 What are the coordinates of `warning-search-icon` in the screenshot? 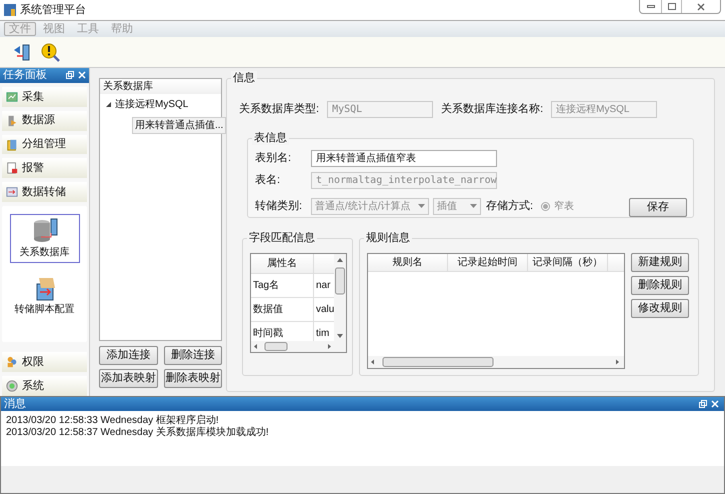 It's located at (50, 52).